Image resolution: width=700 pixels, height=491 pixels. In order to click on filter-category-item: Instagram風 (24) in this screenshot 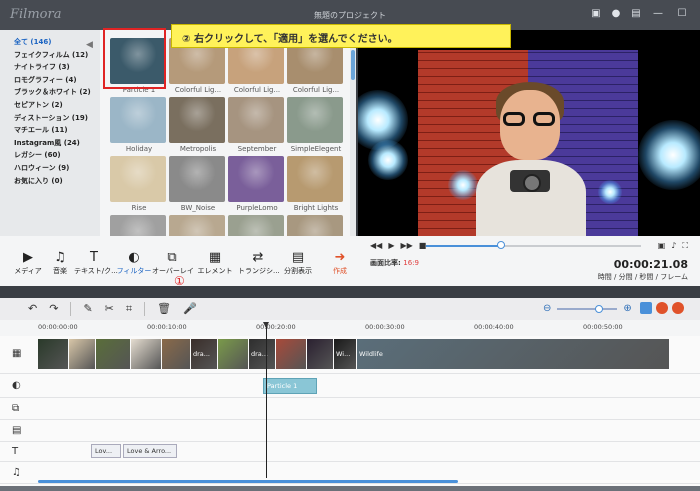, I will do `click(50, 143)`.